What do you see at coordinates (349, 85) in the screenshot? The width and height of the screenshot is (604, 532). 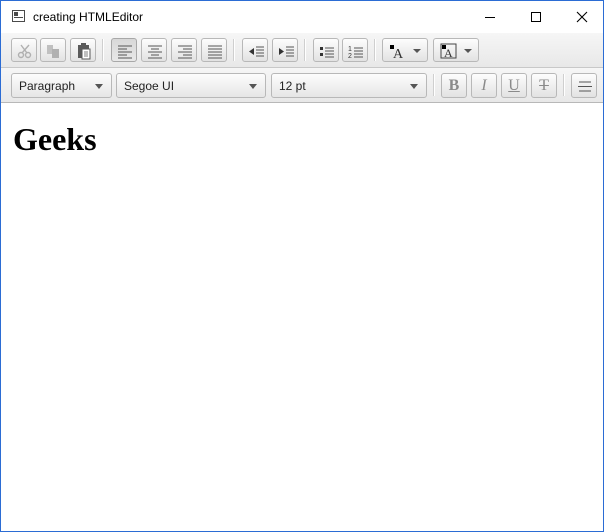 I see `font-size-select: 12 pt` at bounding box center [349, 85].